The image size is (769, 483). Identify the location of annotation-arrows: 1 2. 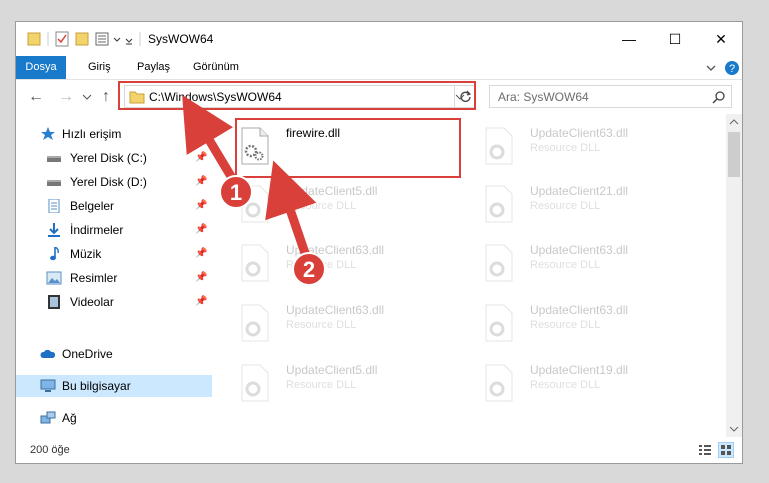
(254, 190).